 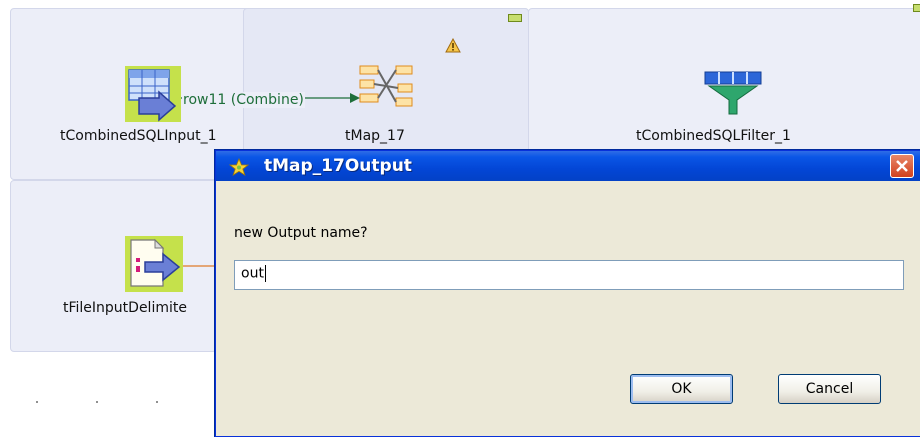 What do you see at coordinates (733, 93) in the screenshot?
I see `funnel-filter-icon` at bounding box center [733, 93].